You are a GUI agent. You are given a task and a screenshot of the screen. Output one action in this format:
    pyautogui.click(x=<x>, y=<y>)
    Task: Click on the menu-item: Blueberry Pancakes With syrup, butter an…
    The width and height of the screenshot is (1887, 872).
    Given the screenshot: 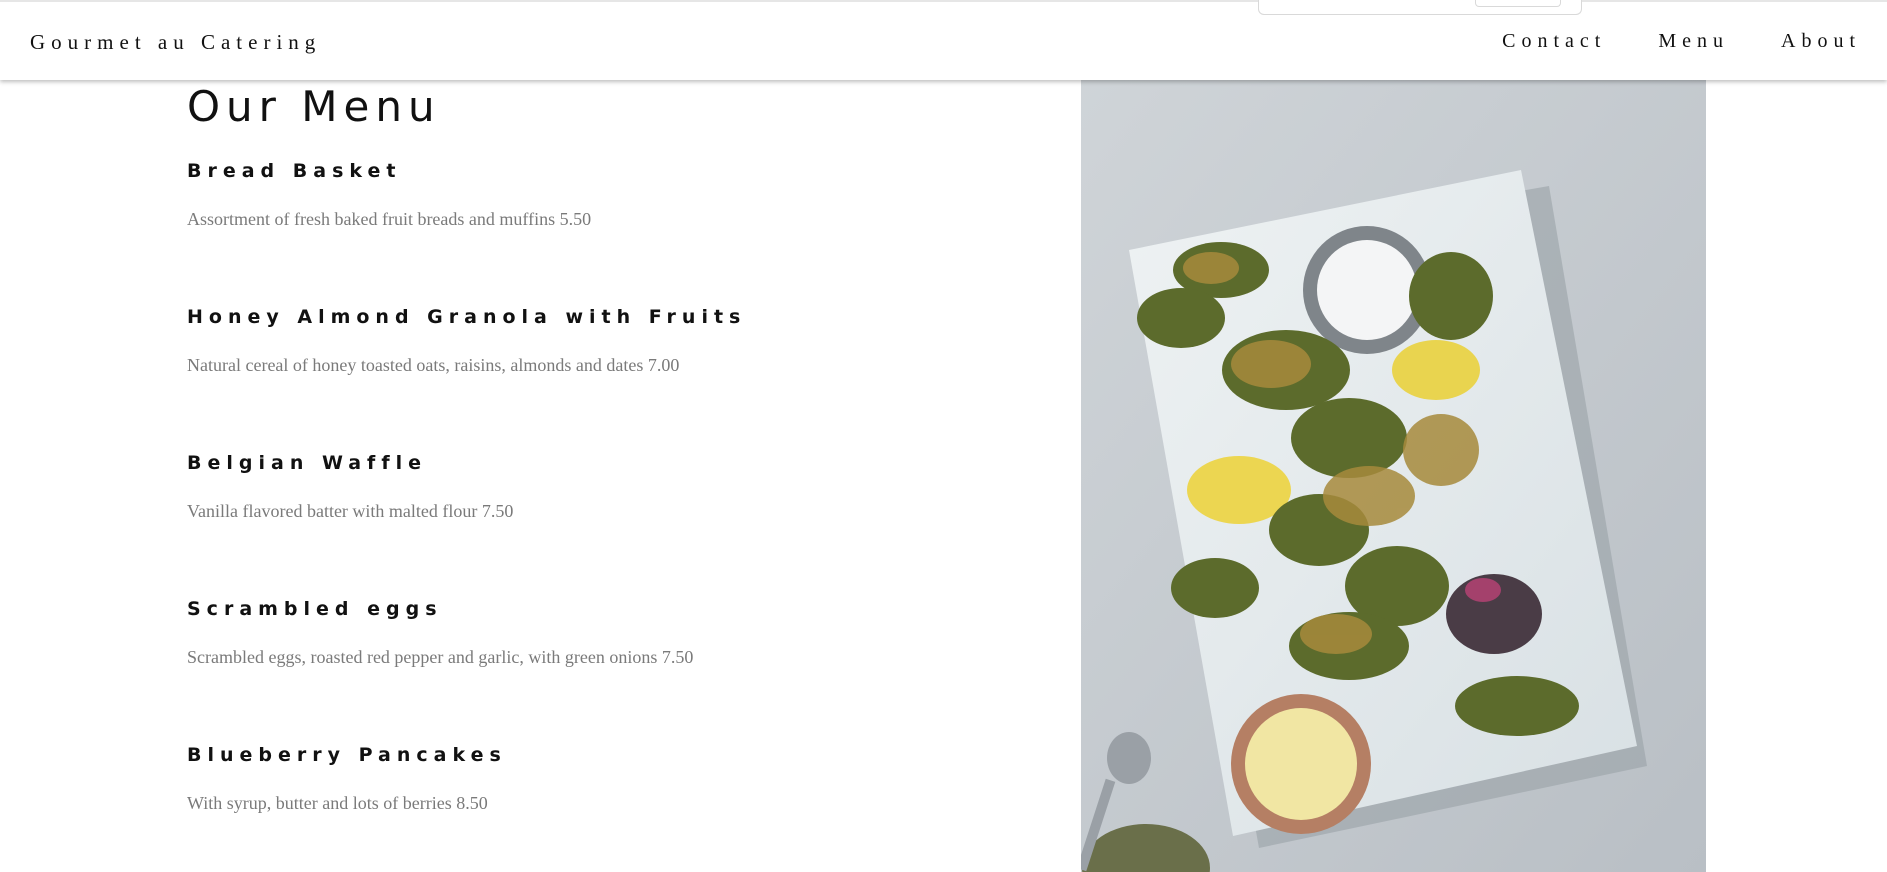 What is the action you would take?
    pyautogui.click(x=587, y=779)
    